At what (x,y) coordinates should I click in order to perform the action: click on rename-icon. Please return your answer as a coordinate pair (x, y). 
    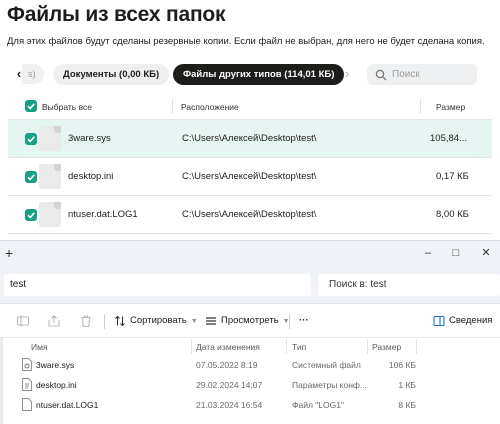
    Looking at the image, I should click on (23, 321).